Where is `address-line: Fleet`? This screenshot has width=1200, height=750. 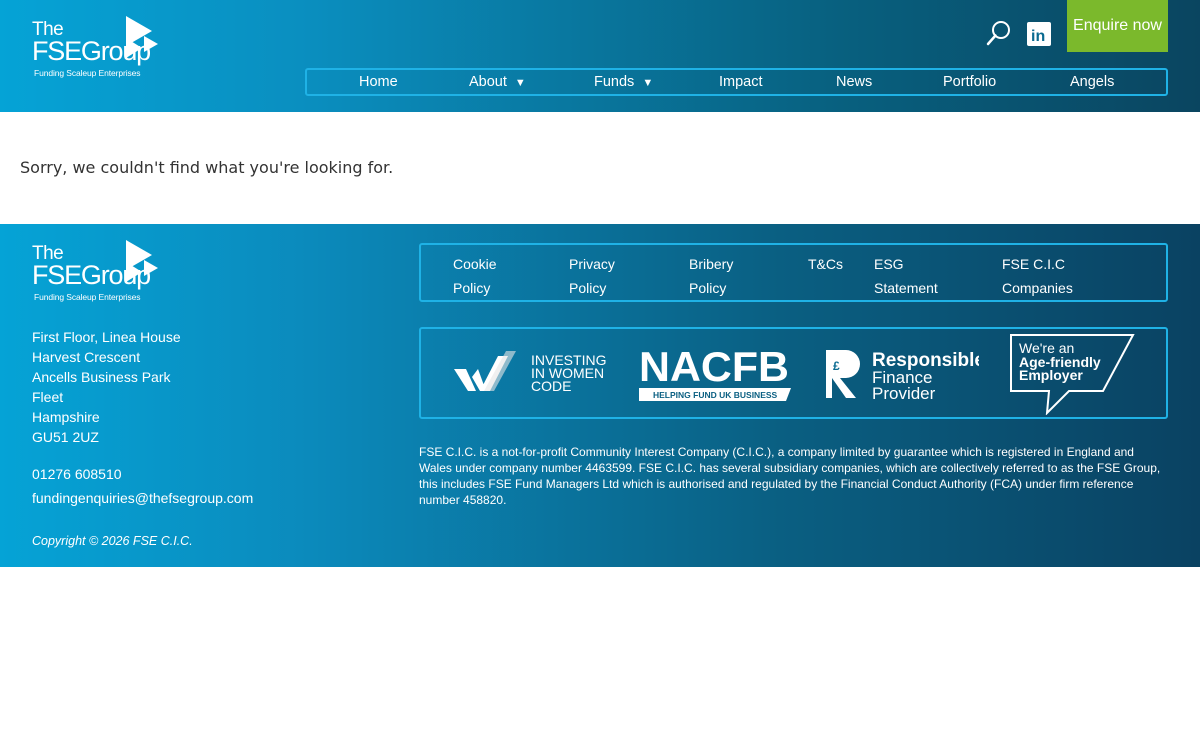
address-line: Fleet is located at coordinates (48, 397).